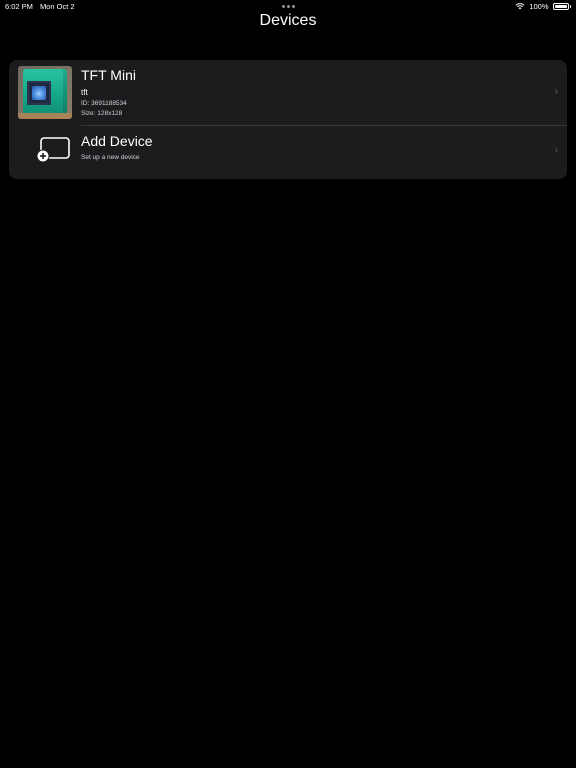 Image resolution: width=576 pixels, height=768 pixels. I want to click on status-time: 6:02 PM, so click(19, 6).